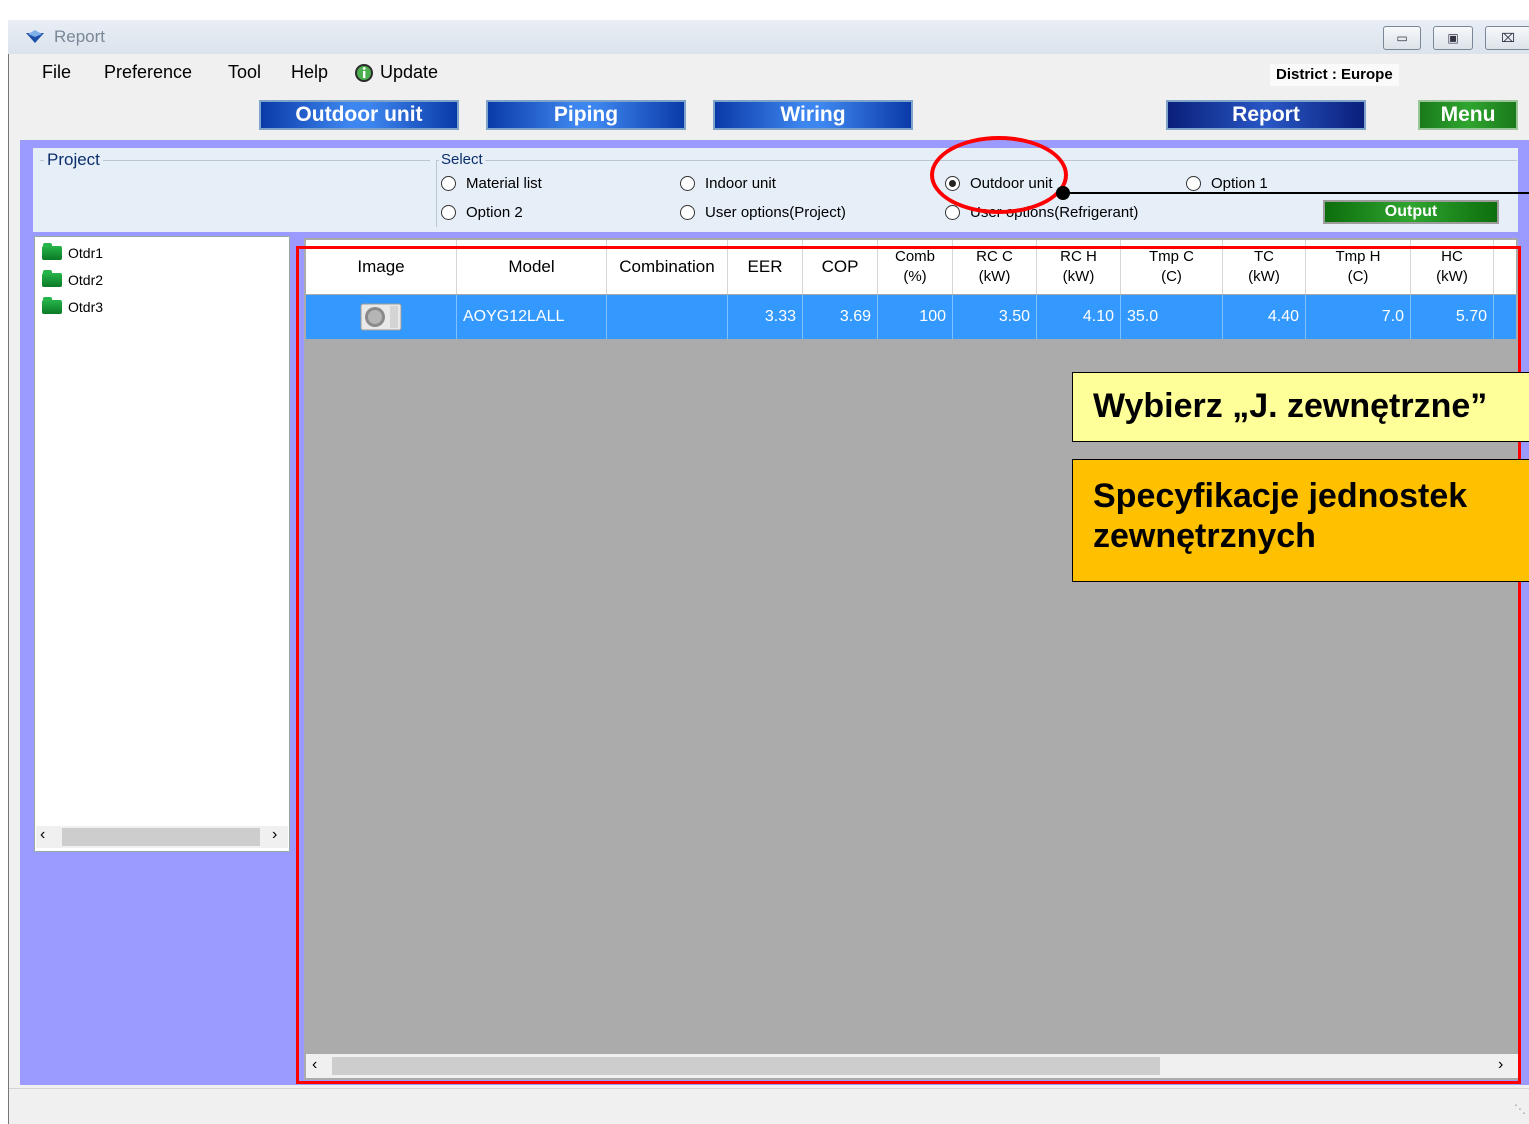 This screenshot has height=1124, width=1529. What do you see at coordinates (586, 115) in the screenshot?
I see `piping-button: Piping` at bounding box center [586, 115].